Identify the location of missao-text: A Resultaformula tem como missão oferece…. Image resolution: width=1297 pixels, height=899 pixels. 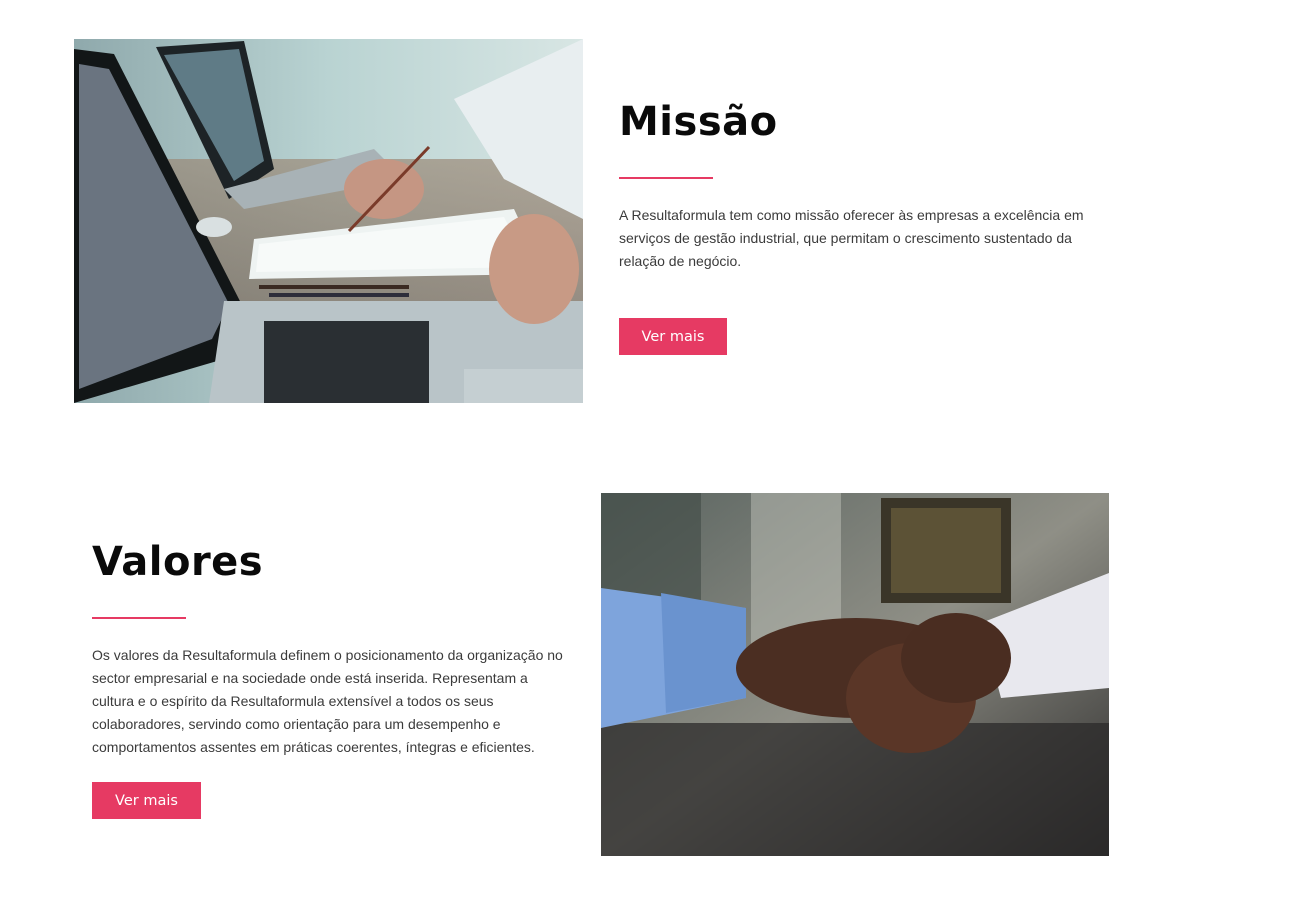
(851, 238).